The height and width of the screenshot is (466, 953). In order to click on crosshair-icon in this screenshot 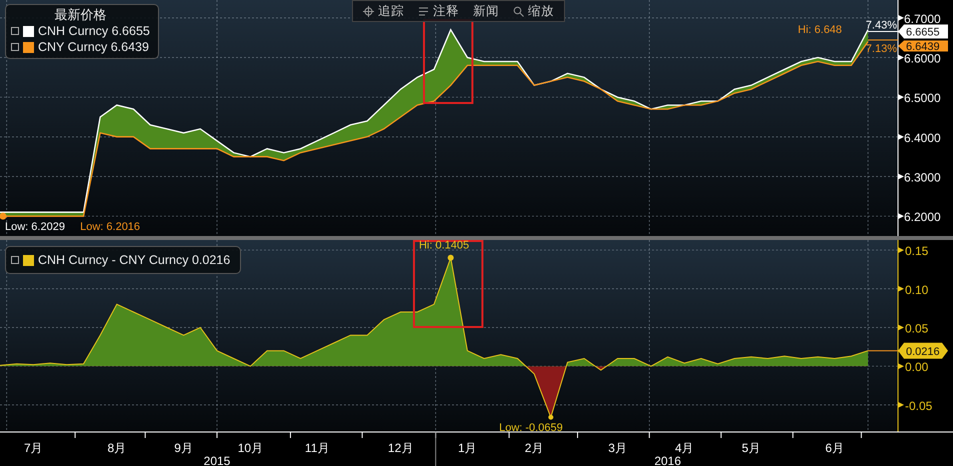, I will do `click(368, 11)`.